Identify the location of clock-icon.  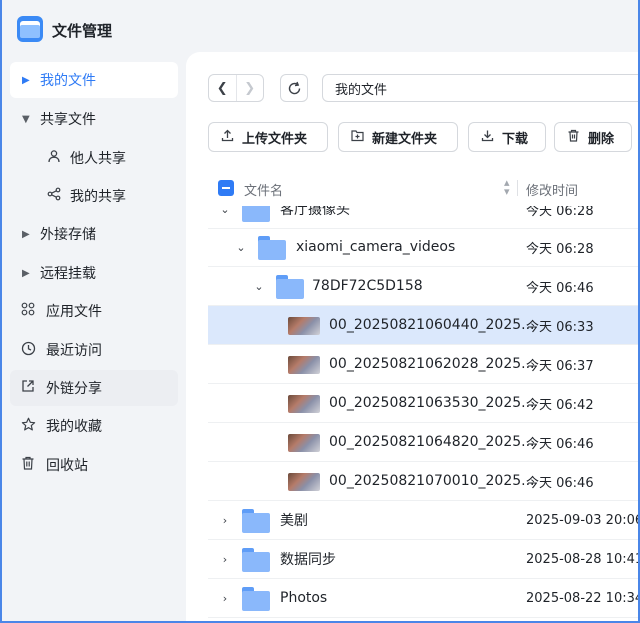
(28, 350).